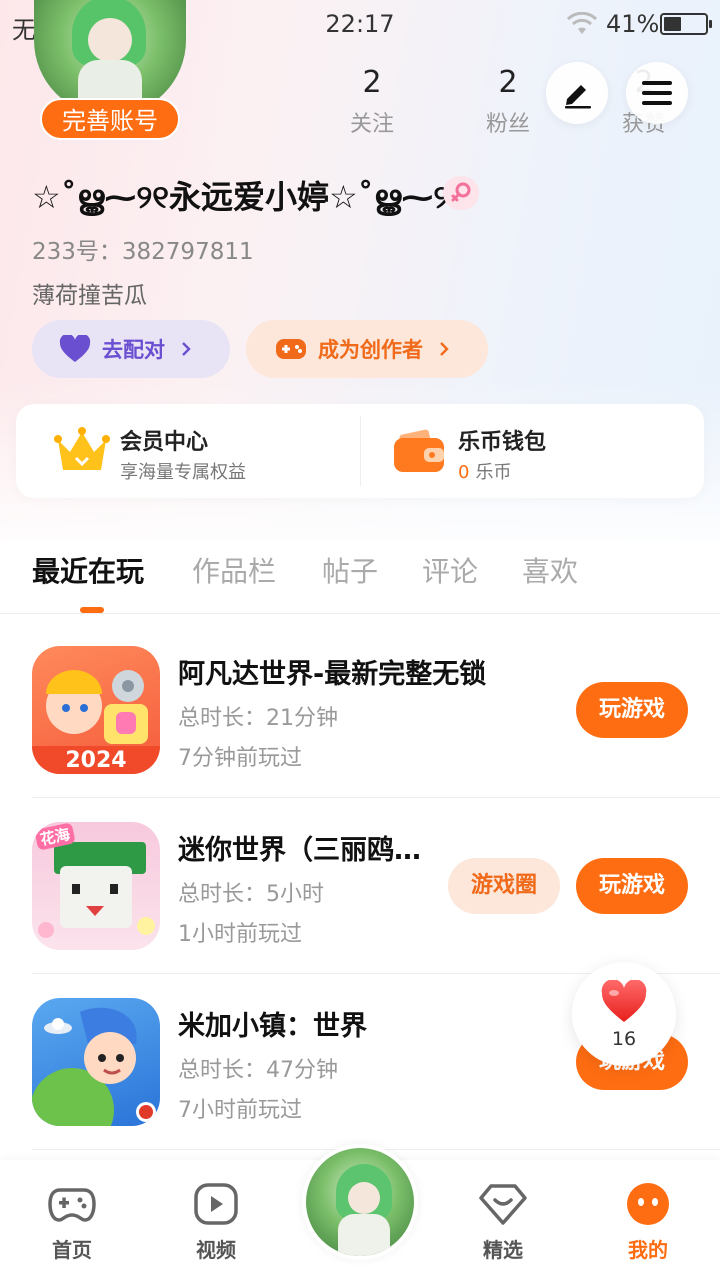 The width and height of the screenshot is (720, 1280). I want to click on wallet-title: 乐币钱包, so click(502, 442).